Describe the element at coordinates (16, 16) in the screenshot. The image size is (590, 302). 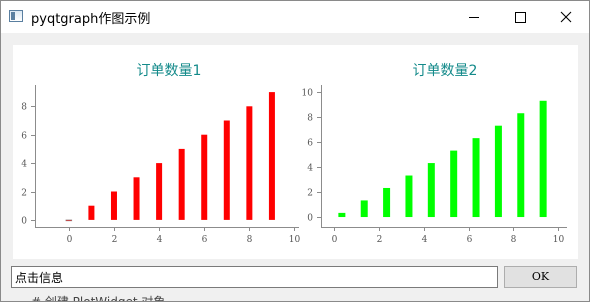
I see `app-window-icon` at that location.